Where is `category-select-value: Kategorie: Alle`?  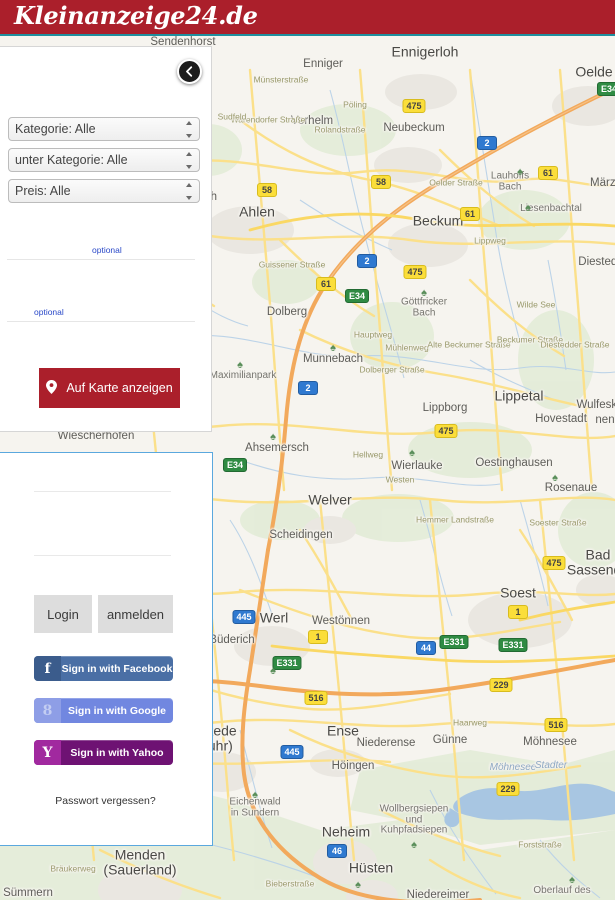
category-select-value: Kategorie: Alle is located at coordinates (55, 129).